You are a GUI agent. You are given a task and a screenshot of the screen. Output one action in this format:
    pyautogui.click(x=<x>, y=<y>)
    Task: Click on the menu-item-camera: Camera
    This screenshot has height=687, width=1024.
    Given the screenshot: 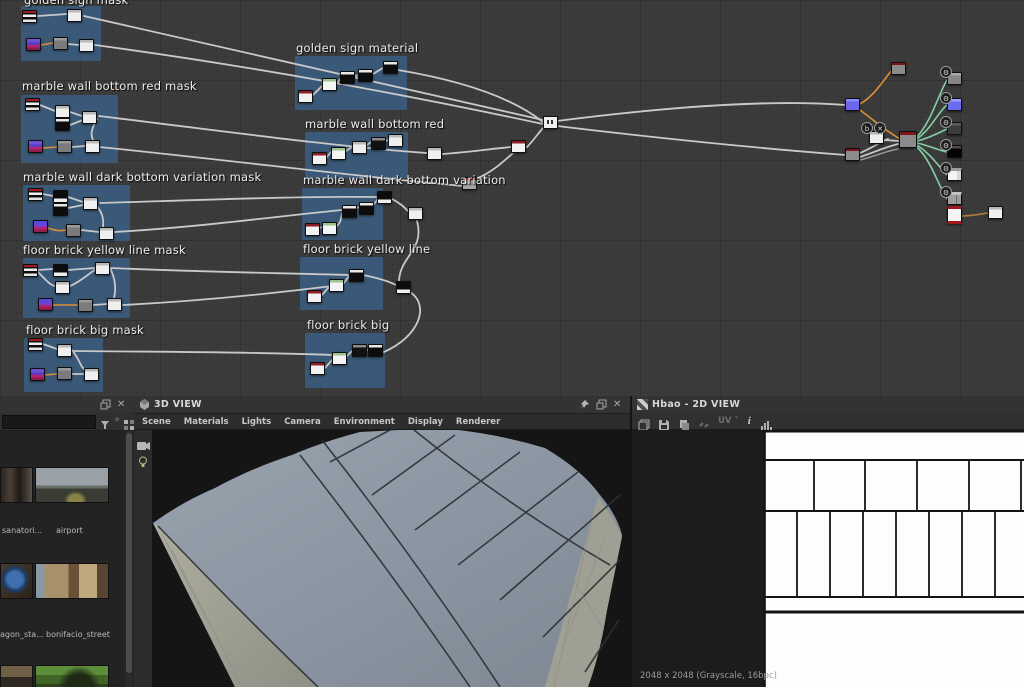 What is the action you would take?
    pyautogui.click(x=302, y=422)
    